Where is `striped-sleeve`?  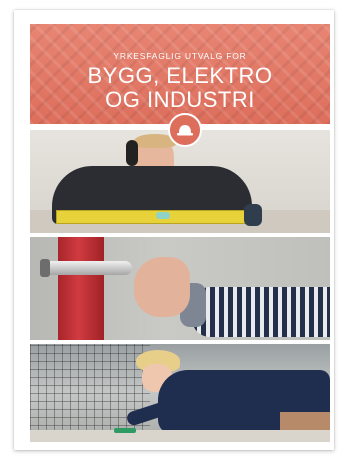 striped-sleeve is located at coordinates (261, 312).